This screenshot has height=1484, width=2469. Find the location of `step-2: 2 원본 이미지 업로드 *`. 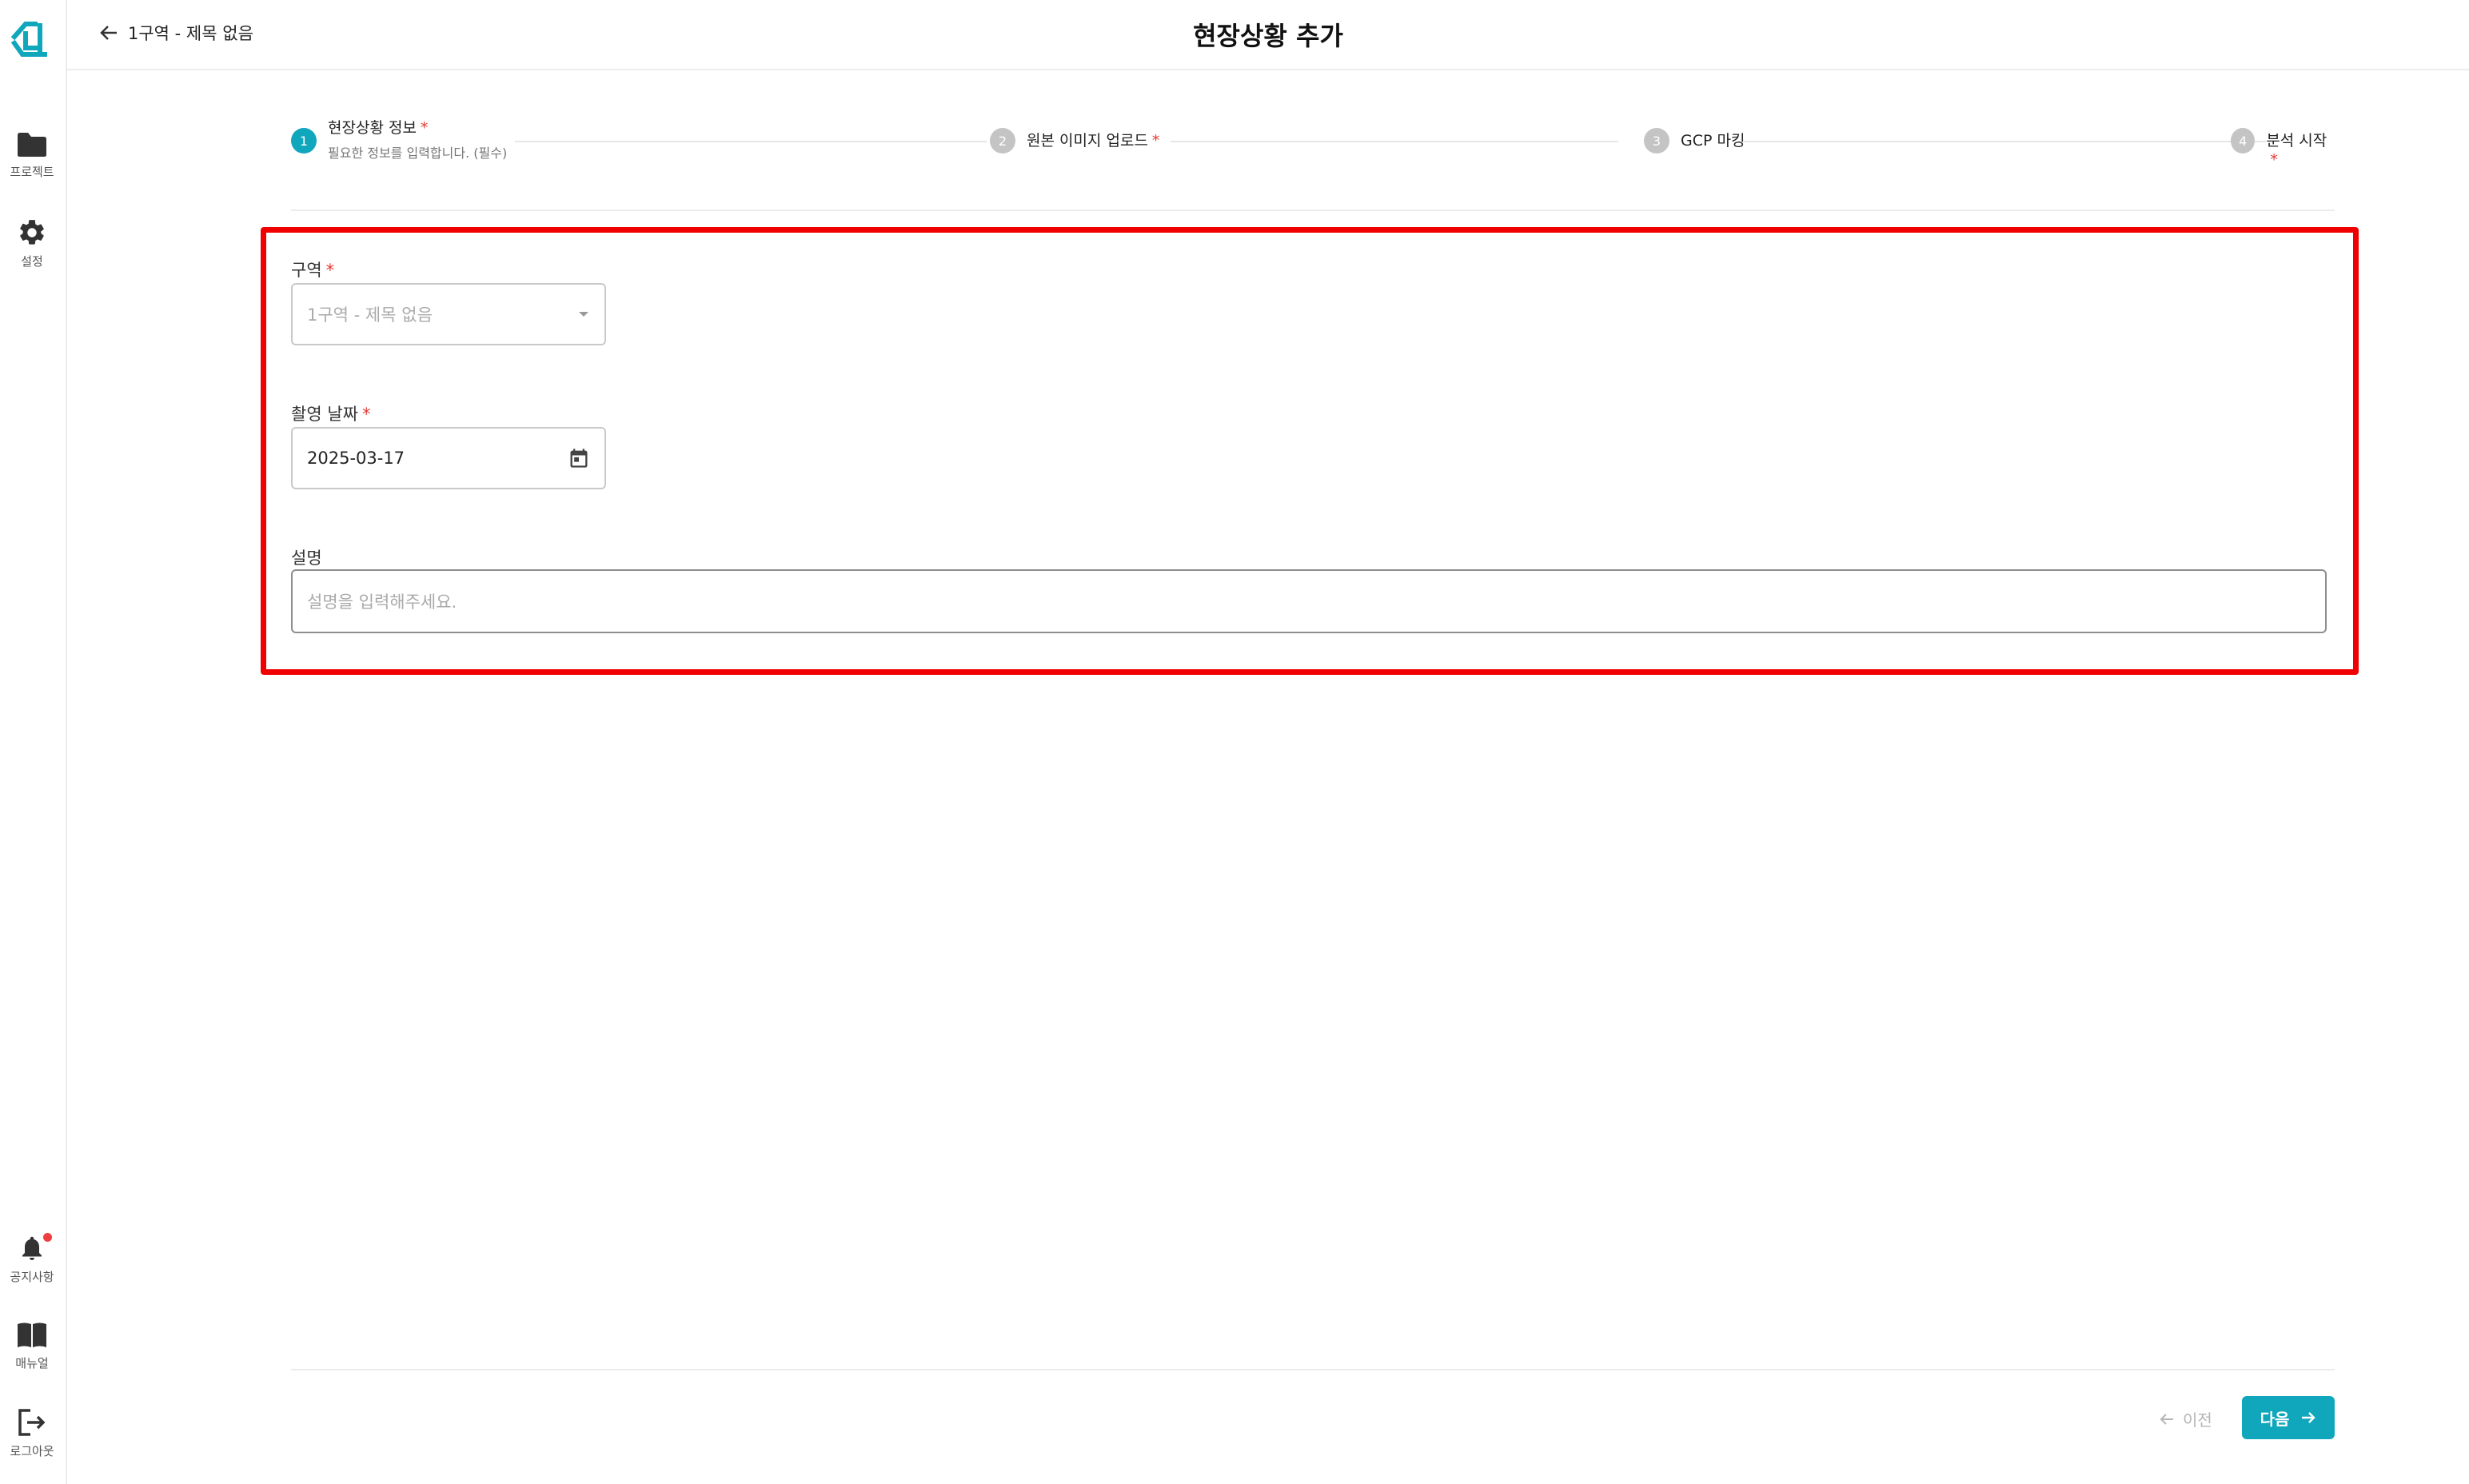

step-2: 2 원본 이미지 업로드 * is located at coordinates (1074, 141).